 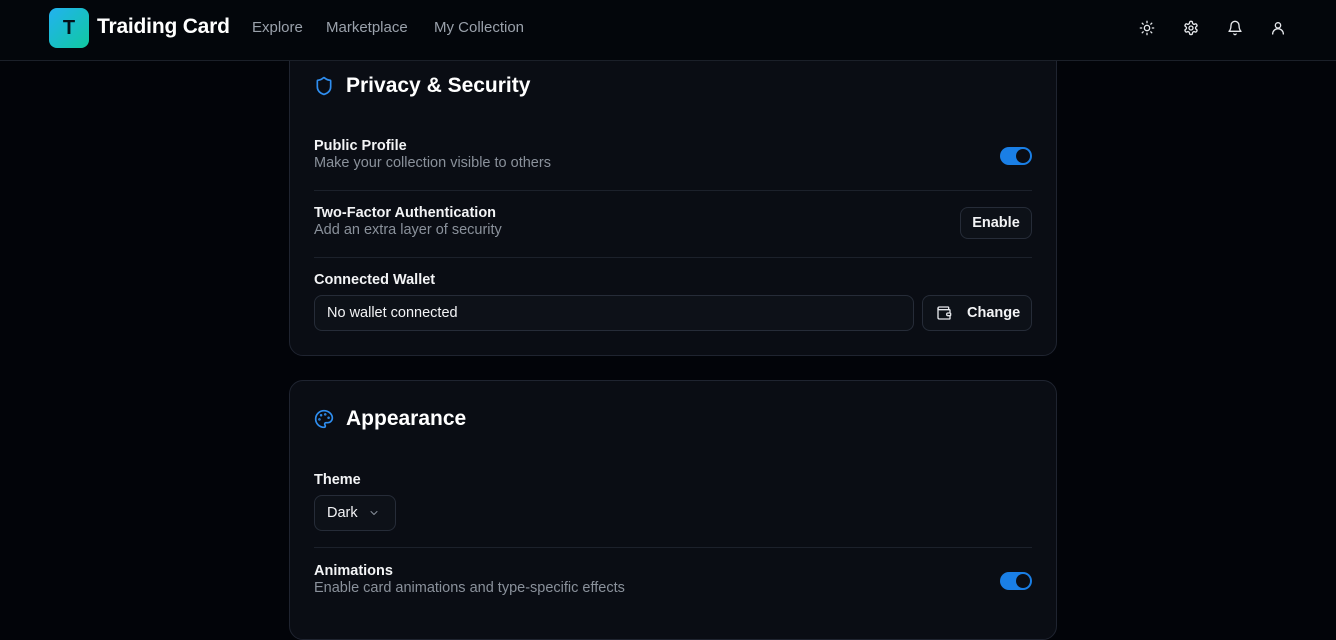 I want to click on theme-label: Theme, so click(x=337, y=480).